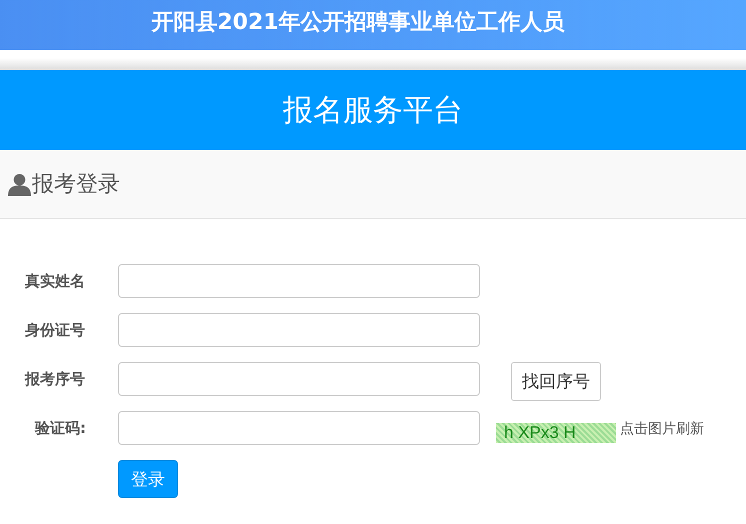 This screenshot has height=524, width=746. Describe the element at coordinates (556, 433) in the screenshot. I see `captcha-image: h XPx3 H` at that location.